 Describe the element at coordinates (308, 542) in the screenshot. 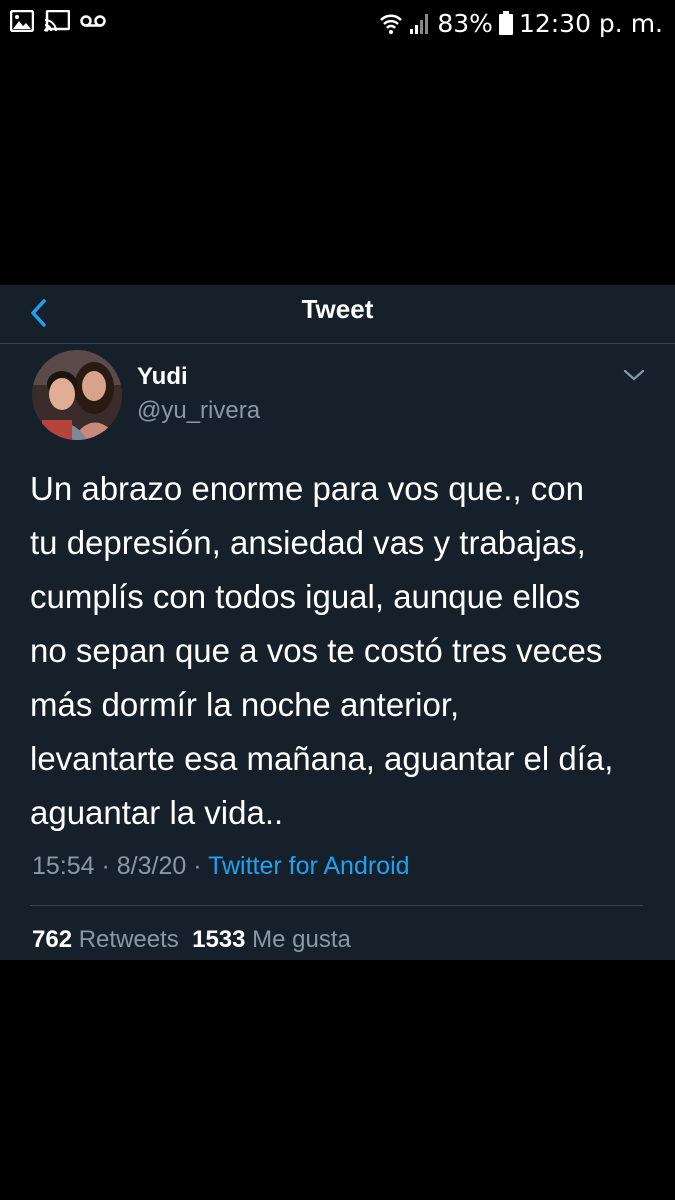

I see `tweet-text-line: tu depresión, ansiedad vas y trabajas,` at that location.